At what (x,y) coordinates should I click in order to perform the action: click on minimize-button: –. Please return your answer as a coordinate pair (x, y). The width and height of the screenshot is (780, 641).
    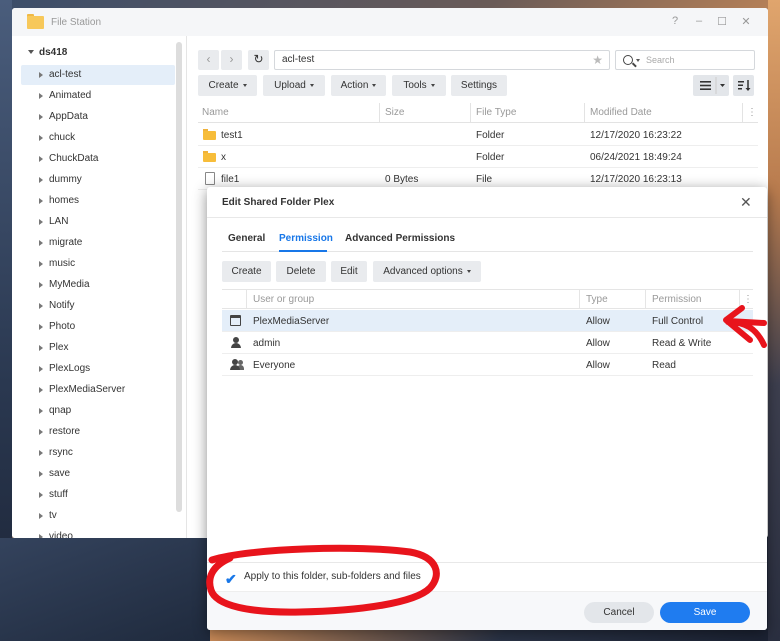
    Looking at the image, I should click on (699, 21).